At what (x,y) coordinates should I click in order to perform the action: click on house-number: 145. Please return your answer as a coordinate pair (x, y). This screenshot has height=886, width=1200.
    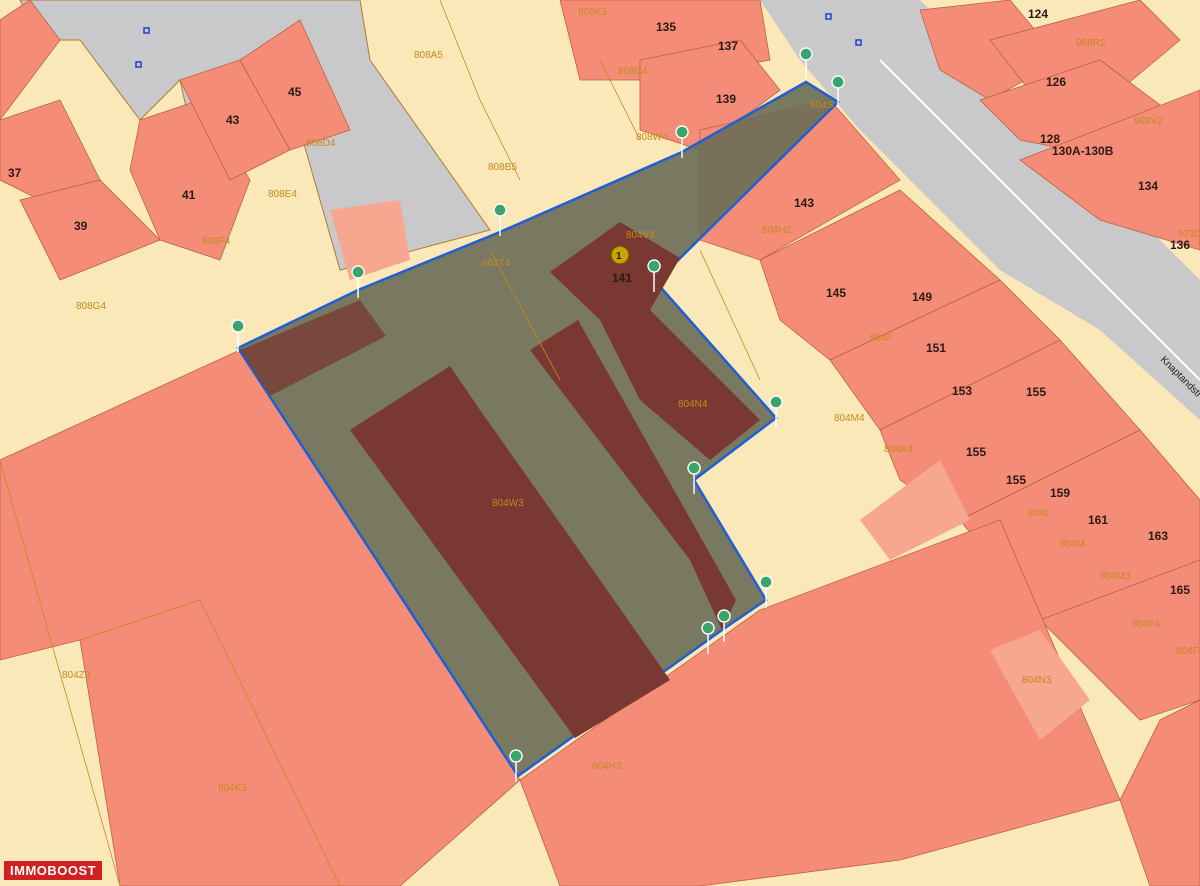
    Looking at the image, I should click on (836, 293).